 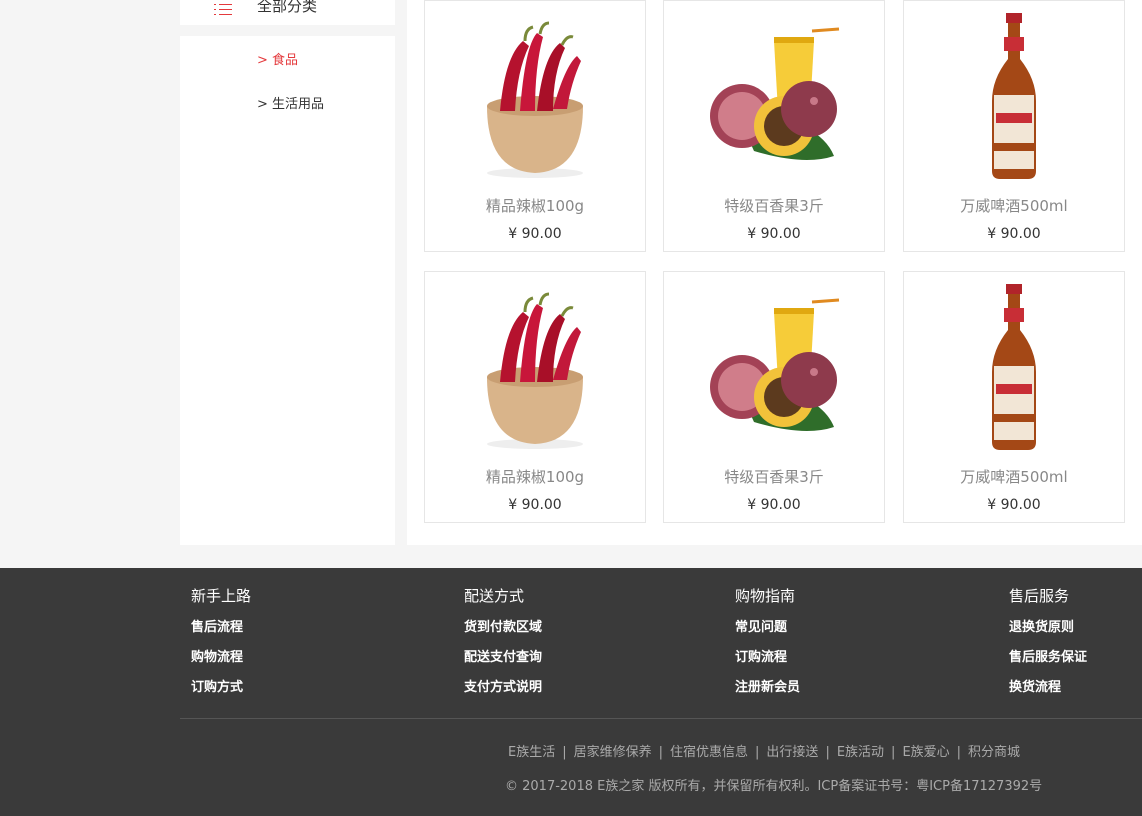 I want to click on footer-column-title: 新手上路, so click(x=221, y=596).